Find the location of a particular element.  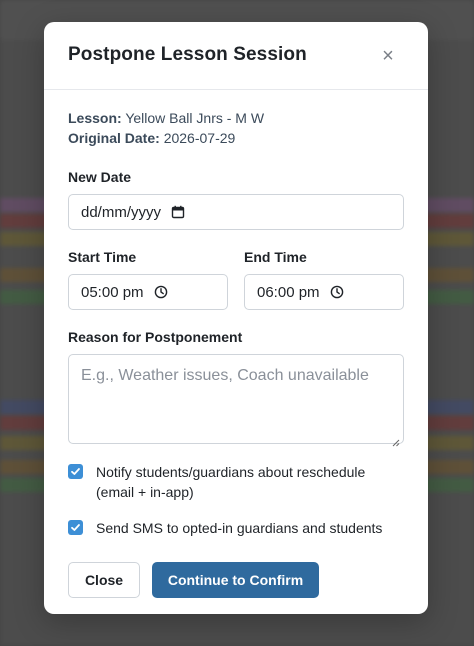

new-date-group: New Date dd/mm/yyyy is located at coordinates (236, 199).